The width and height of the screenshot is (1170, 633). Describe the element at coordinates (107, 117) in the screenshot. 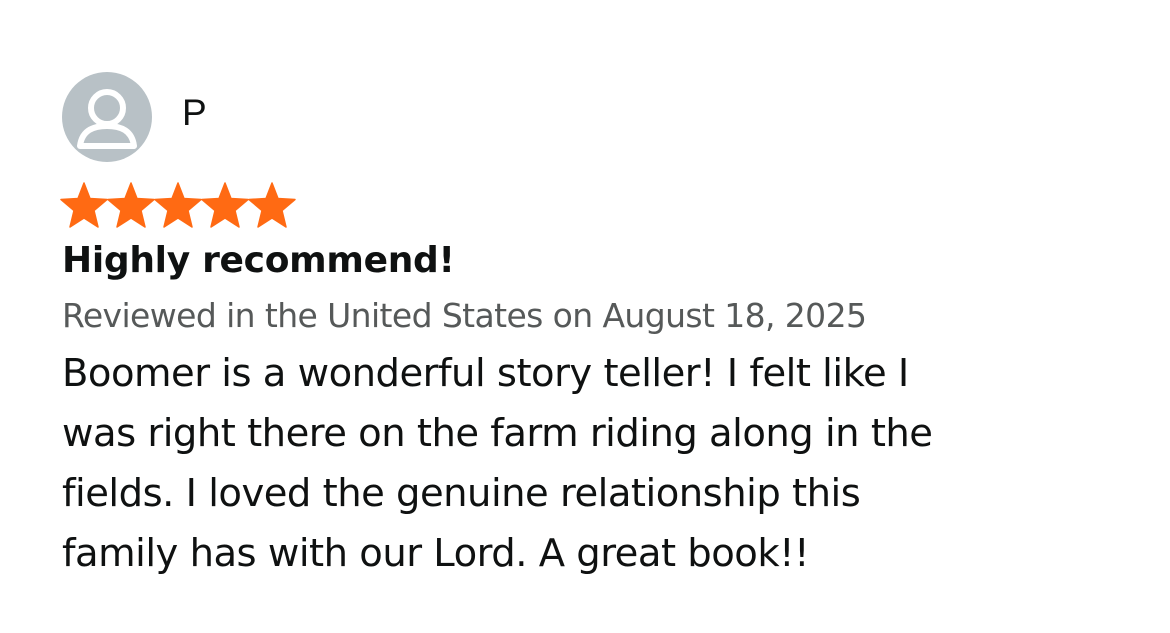

I see `default-profile-icon` at that location.